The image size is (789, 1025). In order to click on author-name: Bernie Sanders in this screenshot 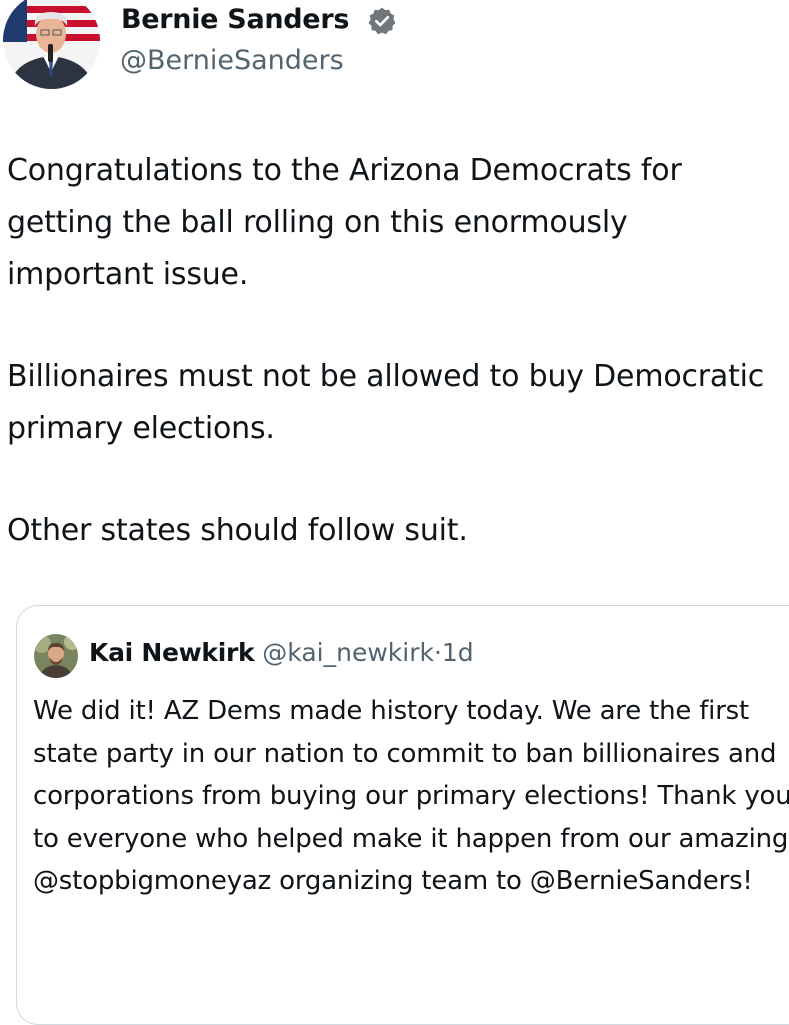, I will do `click(235, 19)`.